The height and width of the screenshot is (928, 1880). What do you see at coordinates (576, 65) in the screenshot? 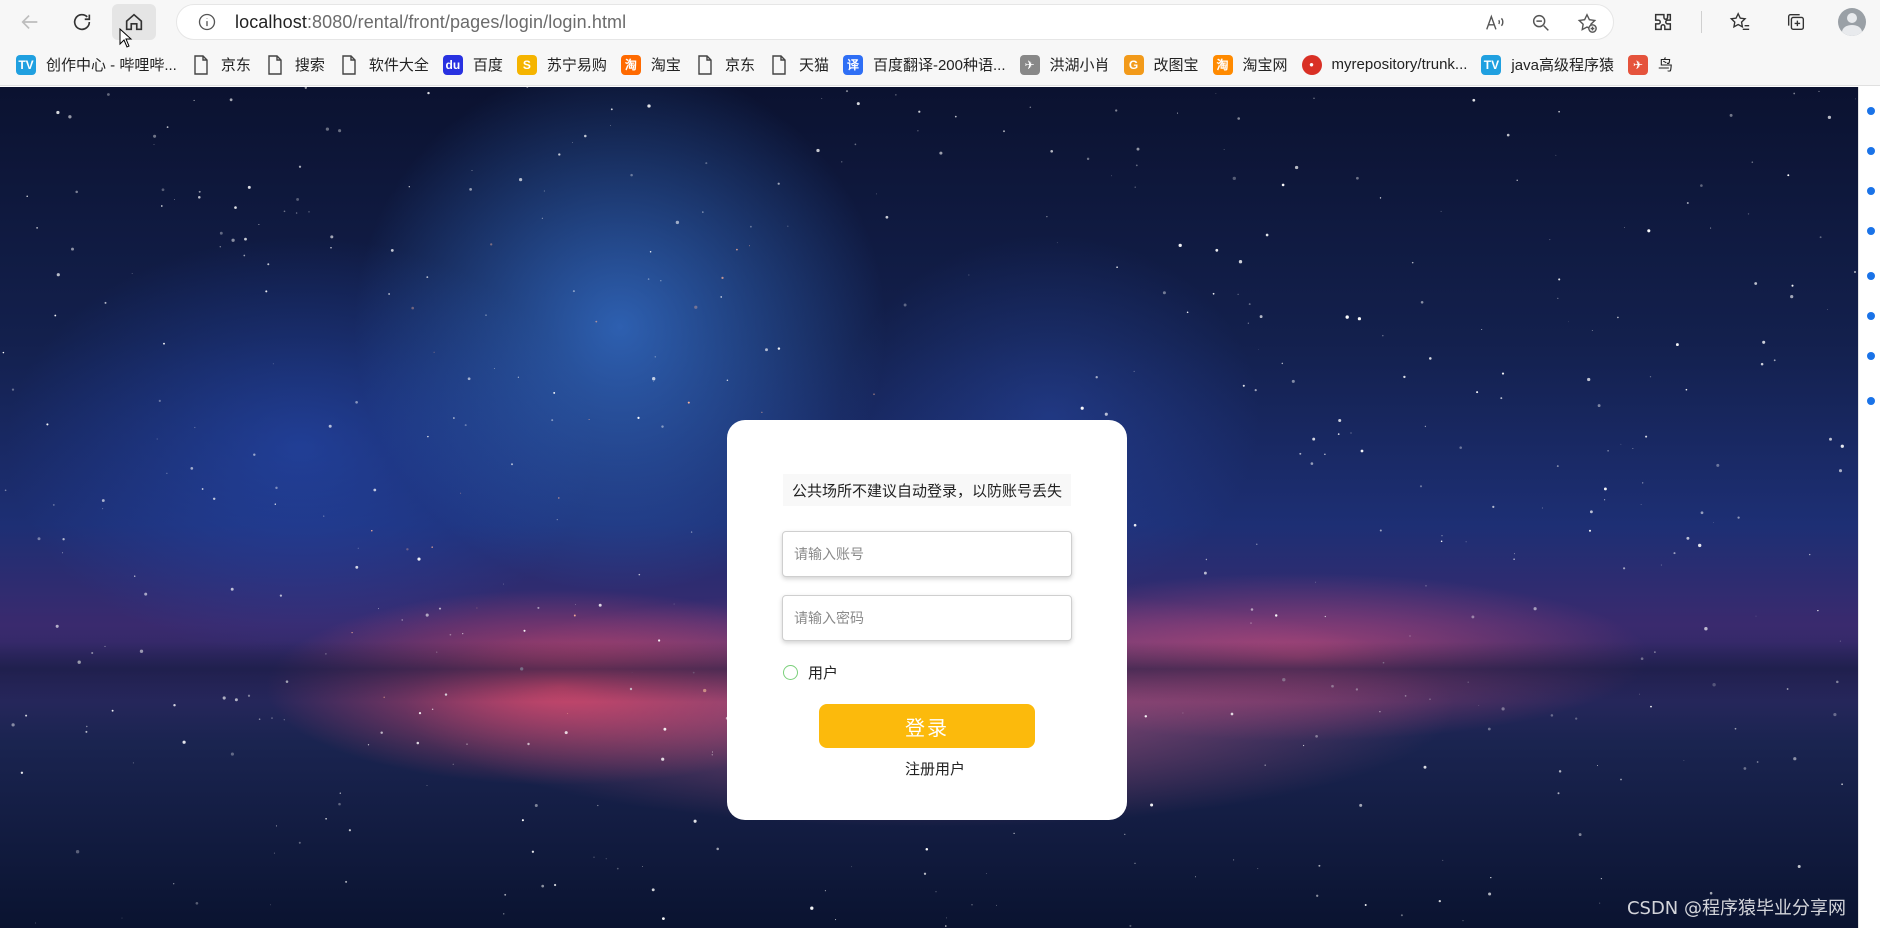
I see `bookmark-label: 苏宁易购` at bounding box center [576, 65].